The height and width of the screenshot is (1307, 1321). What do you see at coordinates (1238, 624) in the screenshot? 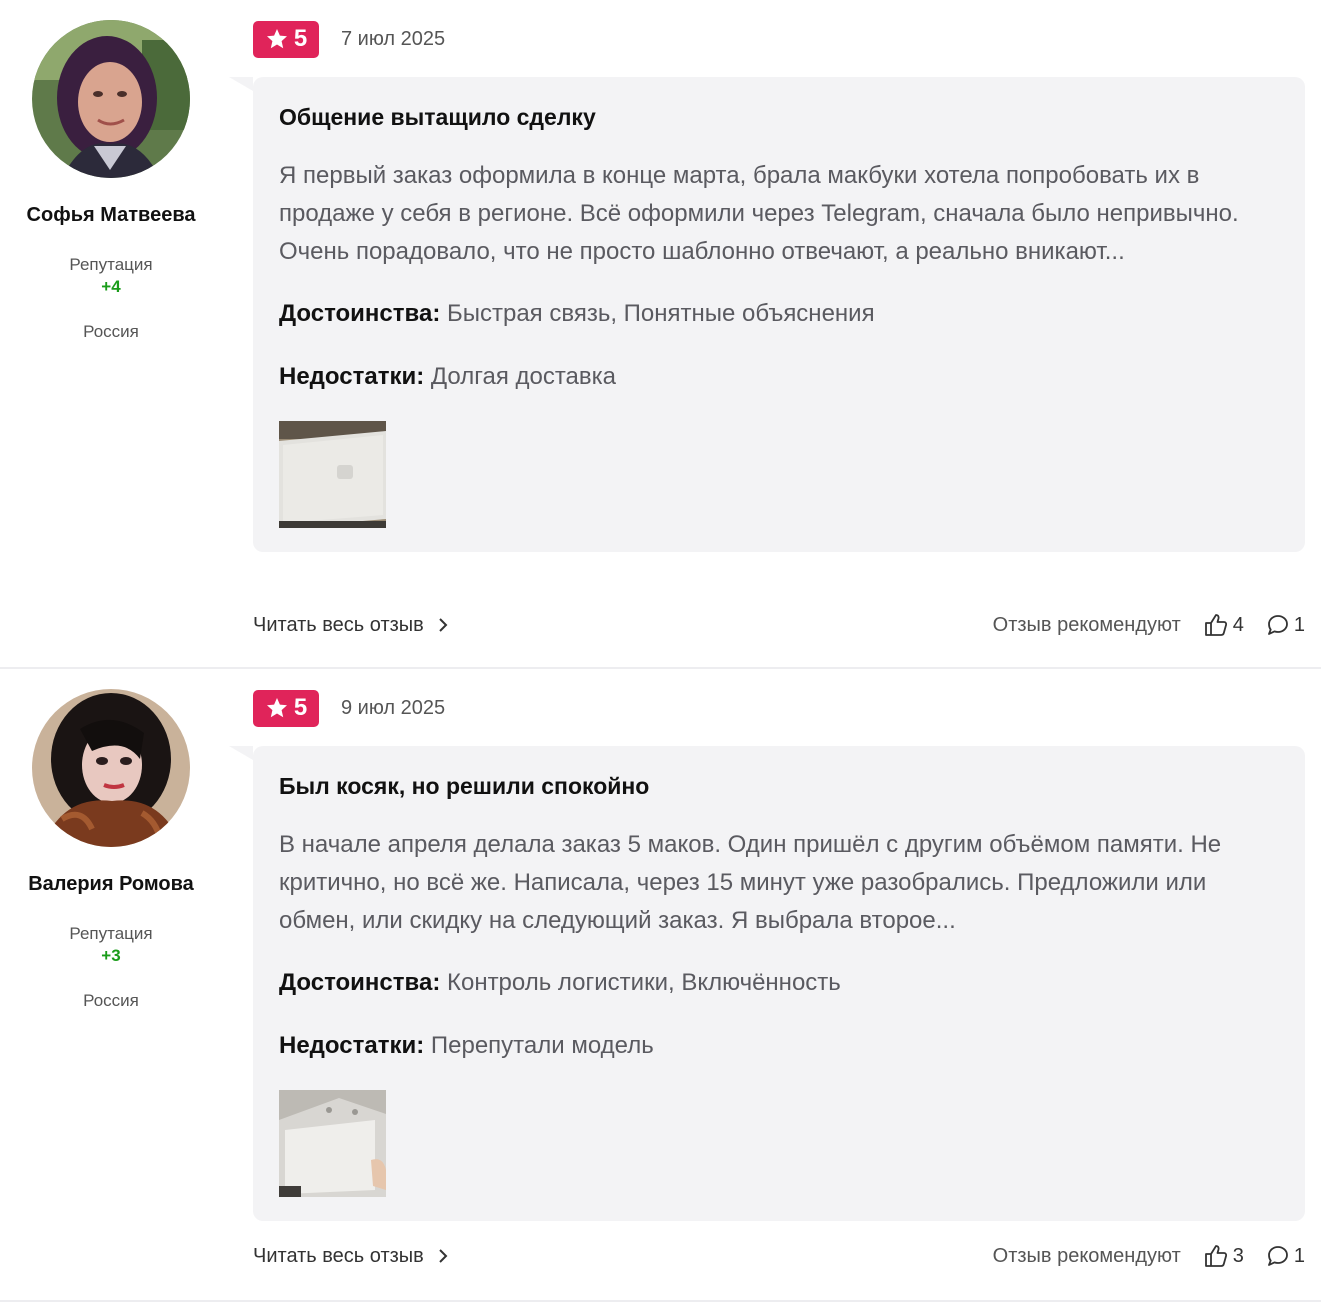
I see `likes-count: 4` at bounding box center [1238, 624].